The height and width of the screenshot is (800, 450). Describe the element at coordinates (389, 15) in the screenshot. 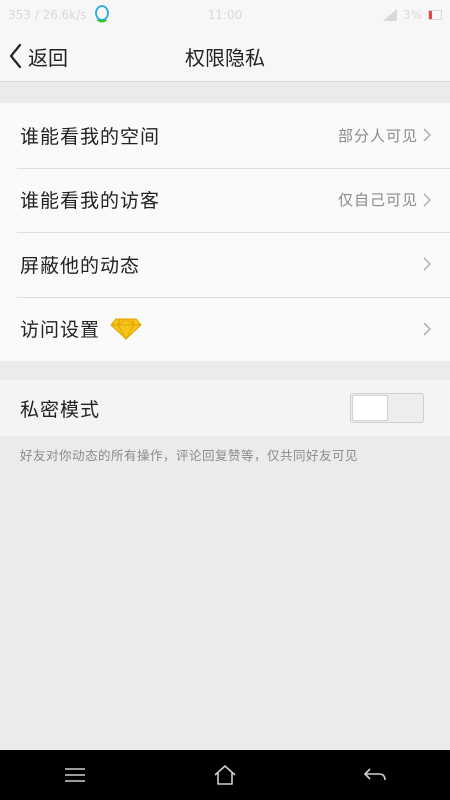

I see `signal-icon` at that location.